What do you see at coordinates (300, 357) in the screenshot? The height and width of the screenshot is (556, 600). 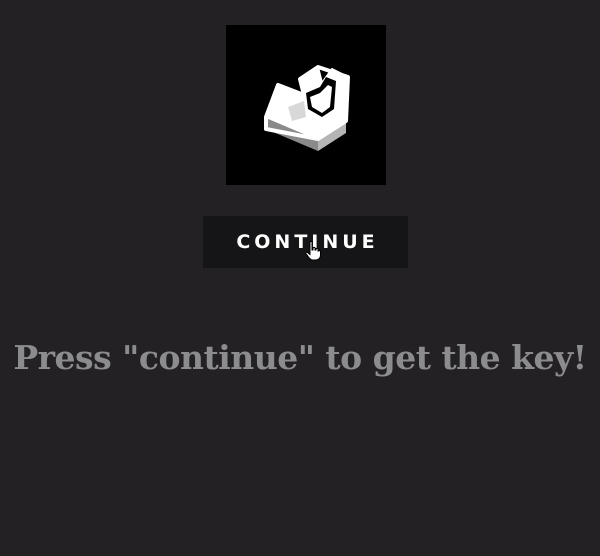 I see `instruction-message: Press "continue" to get the key!` at bounding box center [300, 357].